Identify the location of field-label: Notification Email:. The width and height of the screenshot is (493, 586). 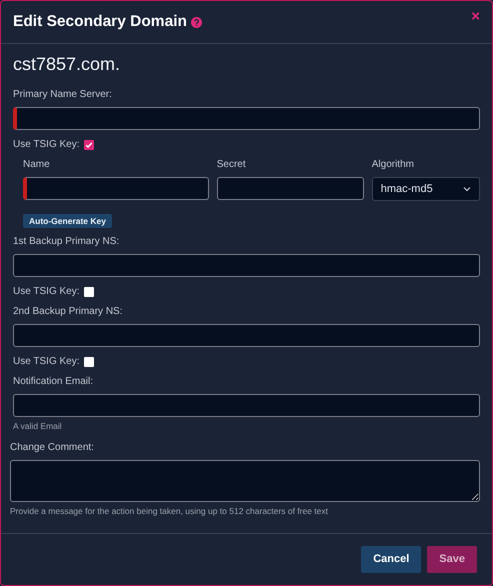
(53, 382).